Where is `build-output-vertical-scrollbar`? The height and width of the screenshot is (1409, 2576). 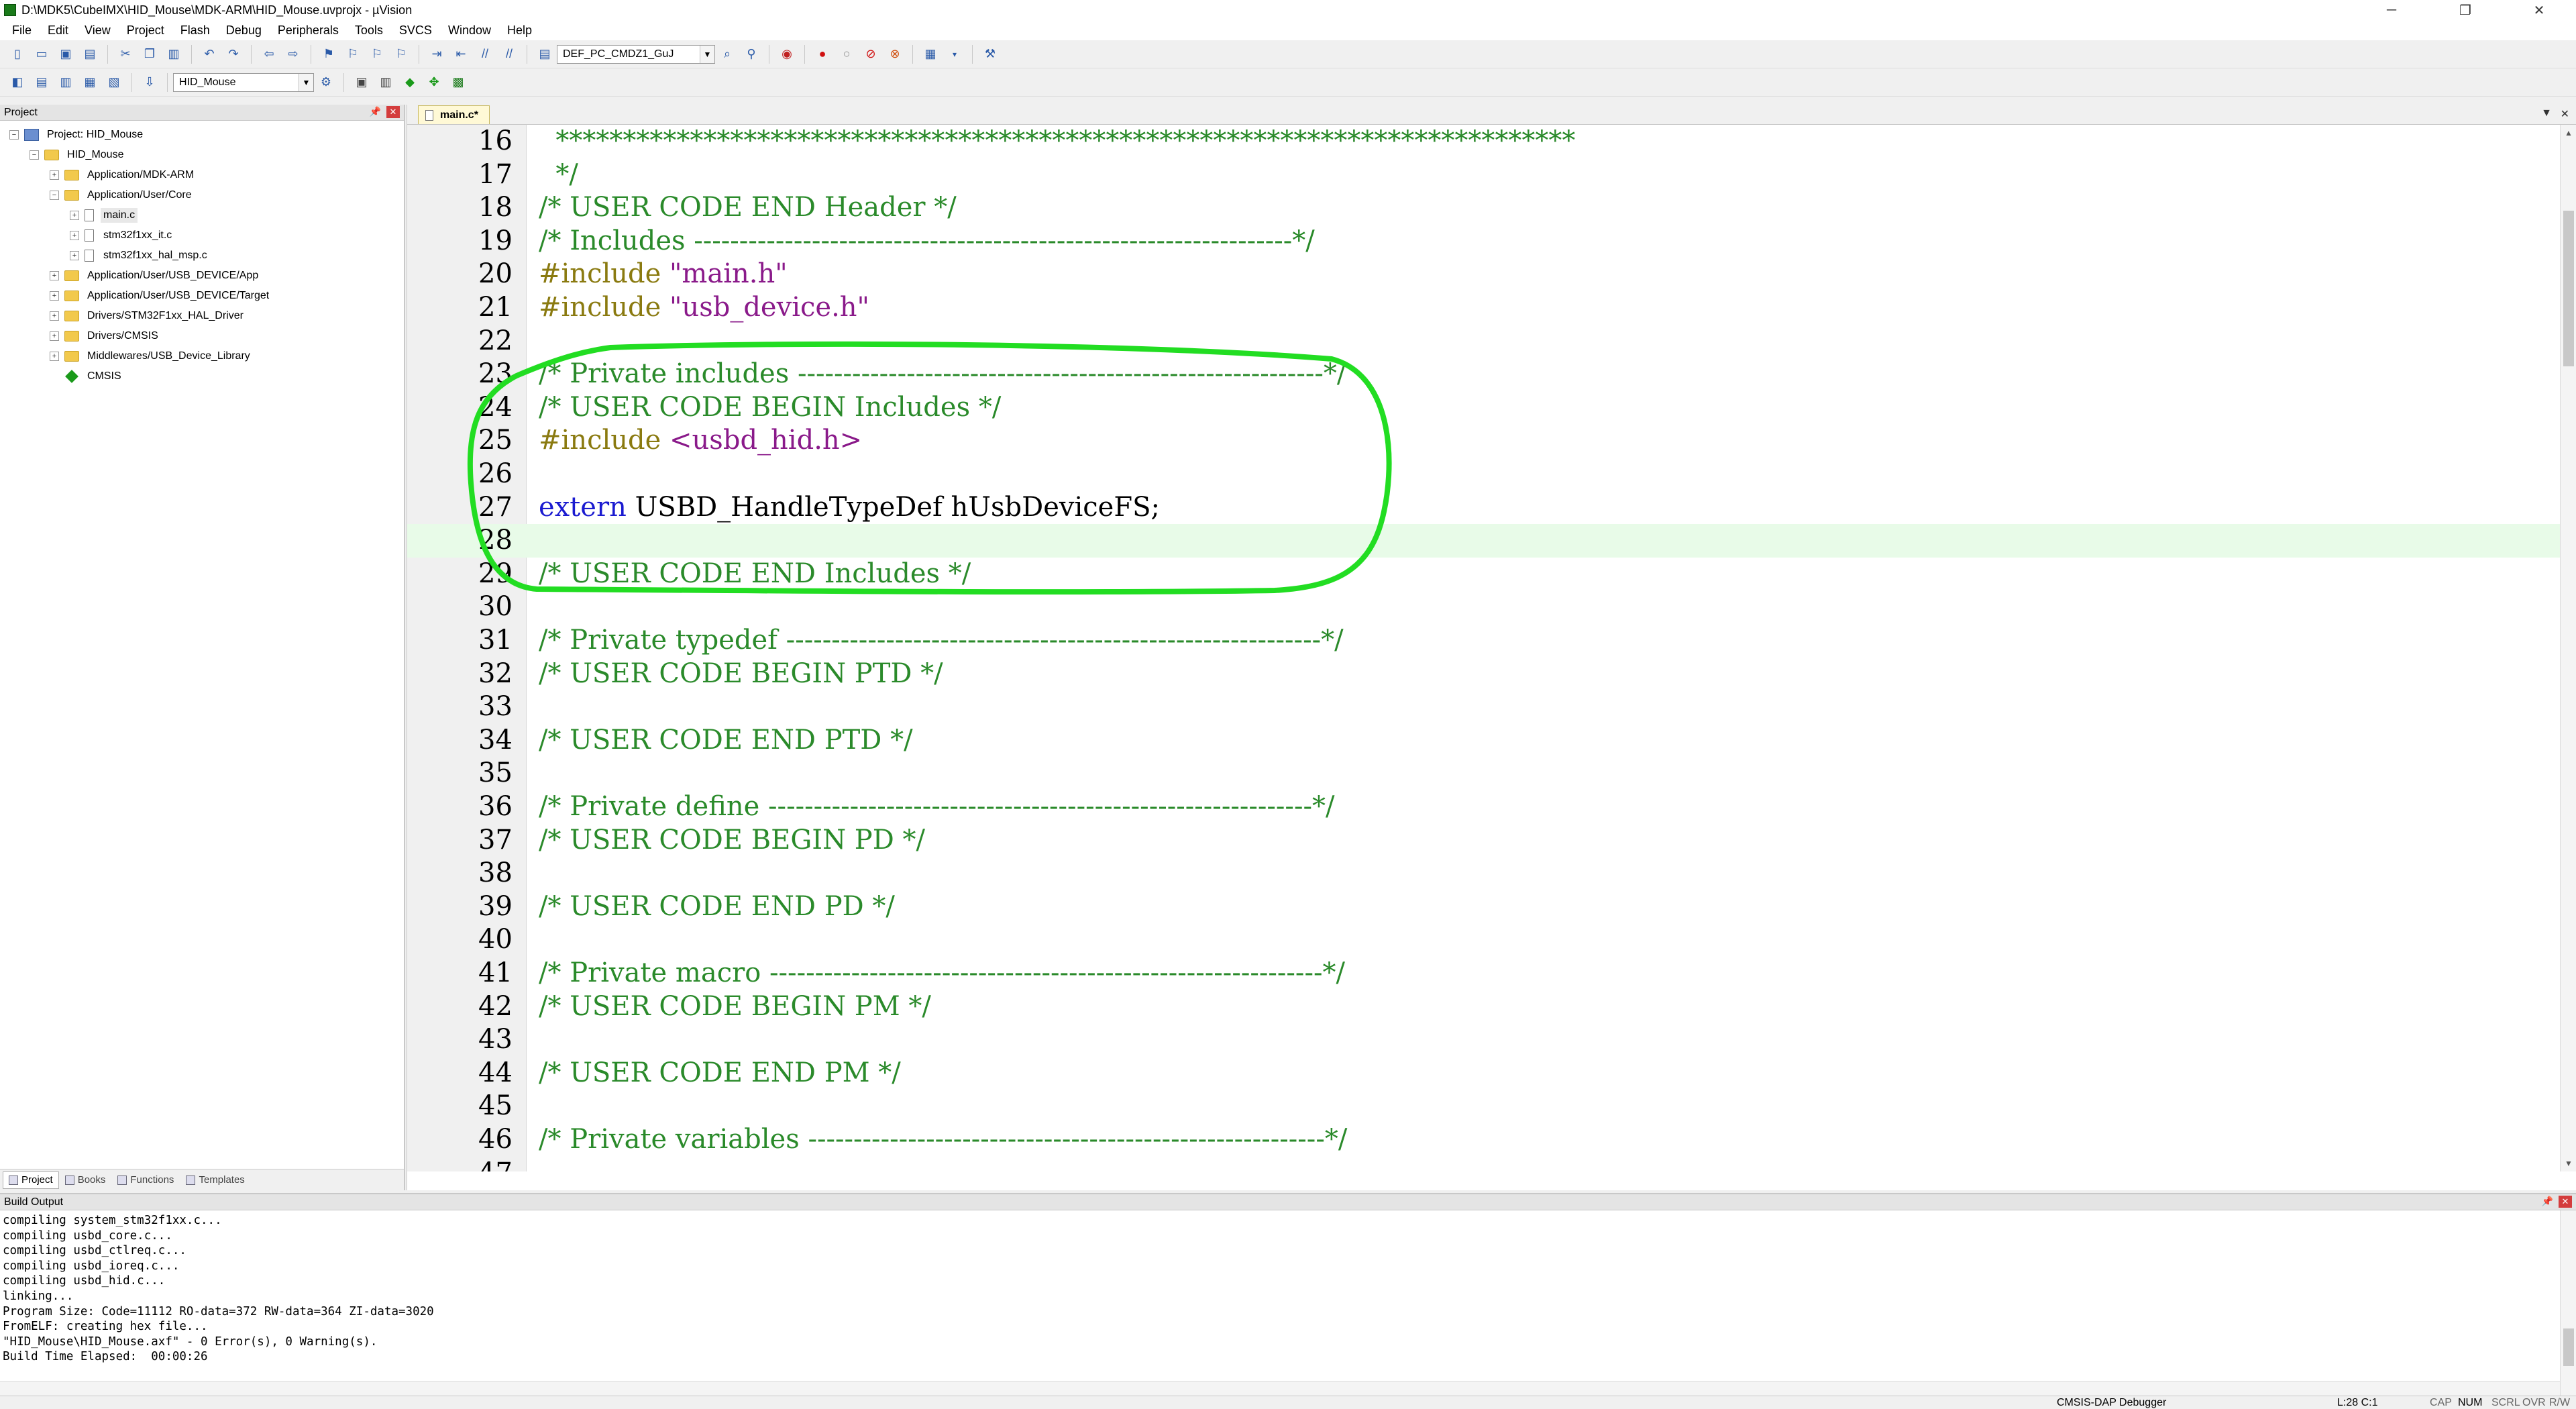 build-output-vertical-scrollbar is located at coordinates (2568, 1303).